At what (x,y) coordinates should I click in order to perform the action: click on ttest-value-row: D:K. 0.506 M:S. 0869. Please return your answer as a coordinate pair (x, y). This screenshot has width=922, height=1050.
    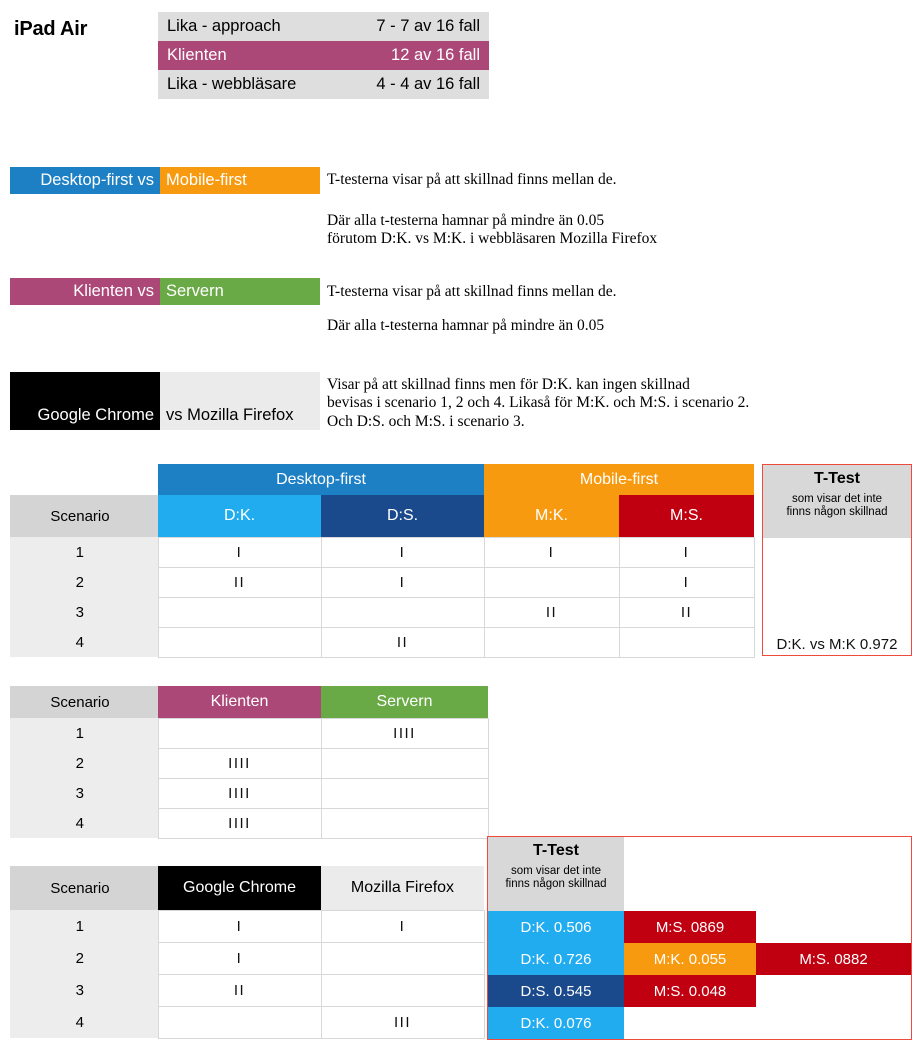
    Looking at the image, I should click on (622, 927).